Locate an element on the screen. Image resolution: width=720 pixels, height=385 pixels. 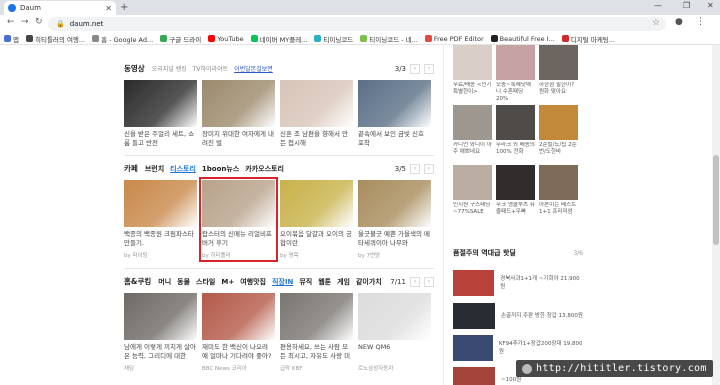
content-card: 백종의 백종원 크림파스타 만들기. by 파이팅 is located at coordinates (160, 219).